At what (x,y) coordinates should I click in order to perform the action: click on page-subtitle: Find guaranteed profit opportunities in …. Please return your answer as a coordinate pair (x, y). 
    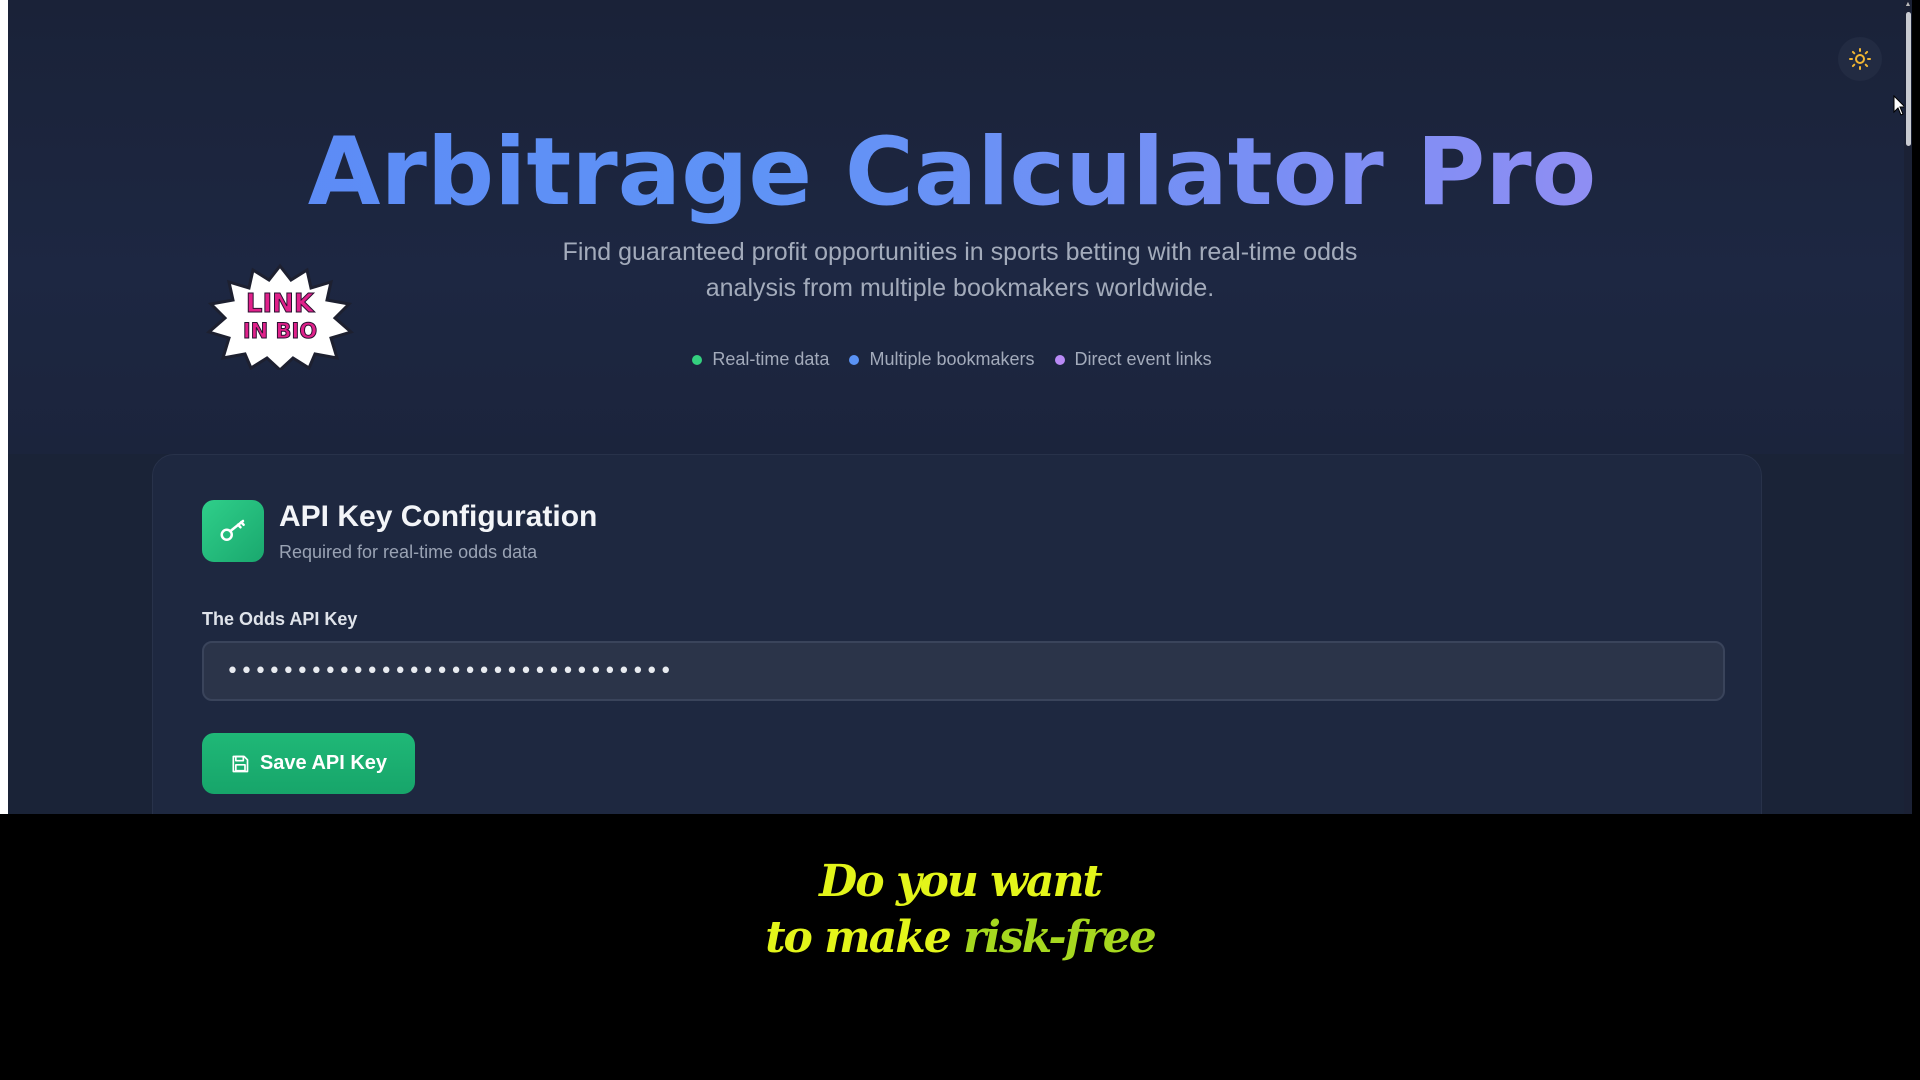
    Looking at the image, I should click on (960, 270).